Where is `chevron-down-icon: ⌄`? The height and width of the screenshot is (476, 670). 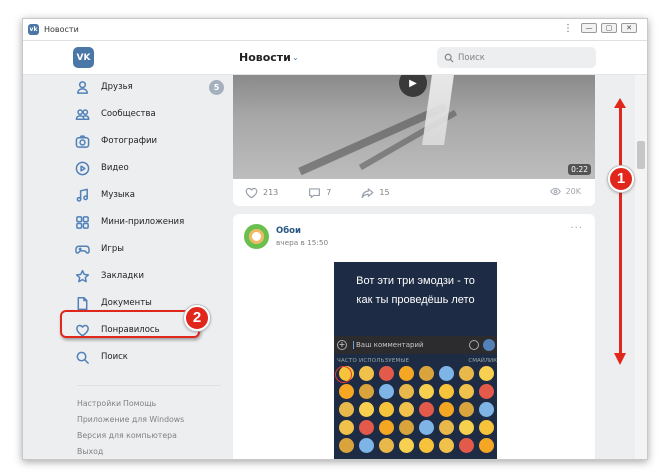 chevron-down-icon: ⌄ is located at coordinates (295, 57).